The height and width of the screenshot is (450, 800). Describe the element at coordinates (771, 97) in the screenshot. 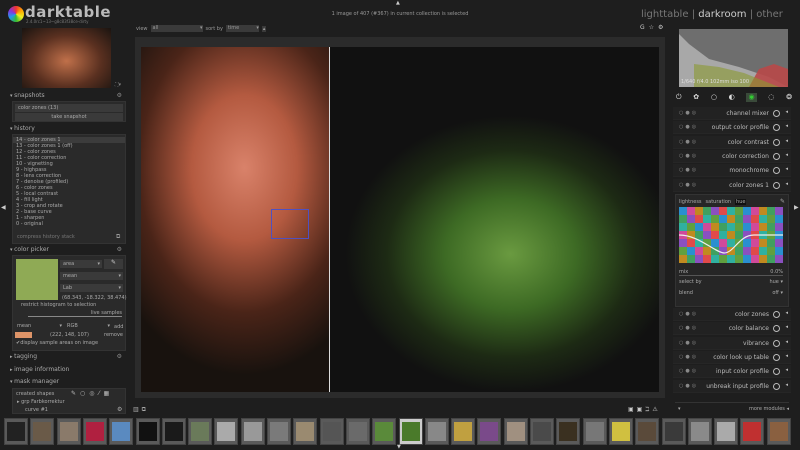

I see `correct-group-icon: ◌` at that location.